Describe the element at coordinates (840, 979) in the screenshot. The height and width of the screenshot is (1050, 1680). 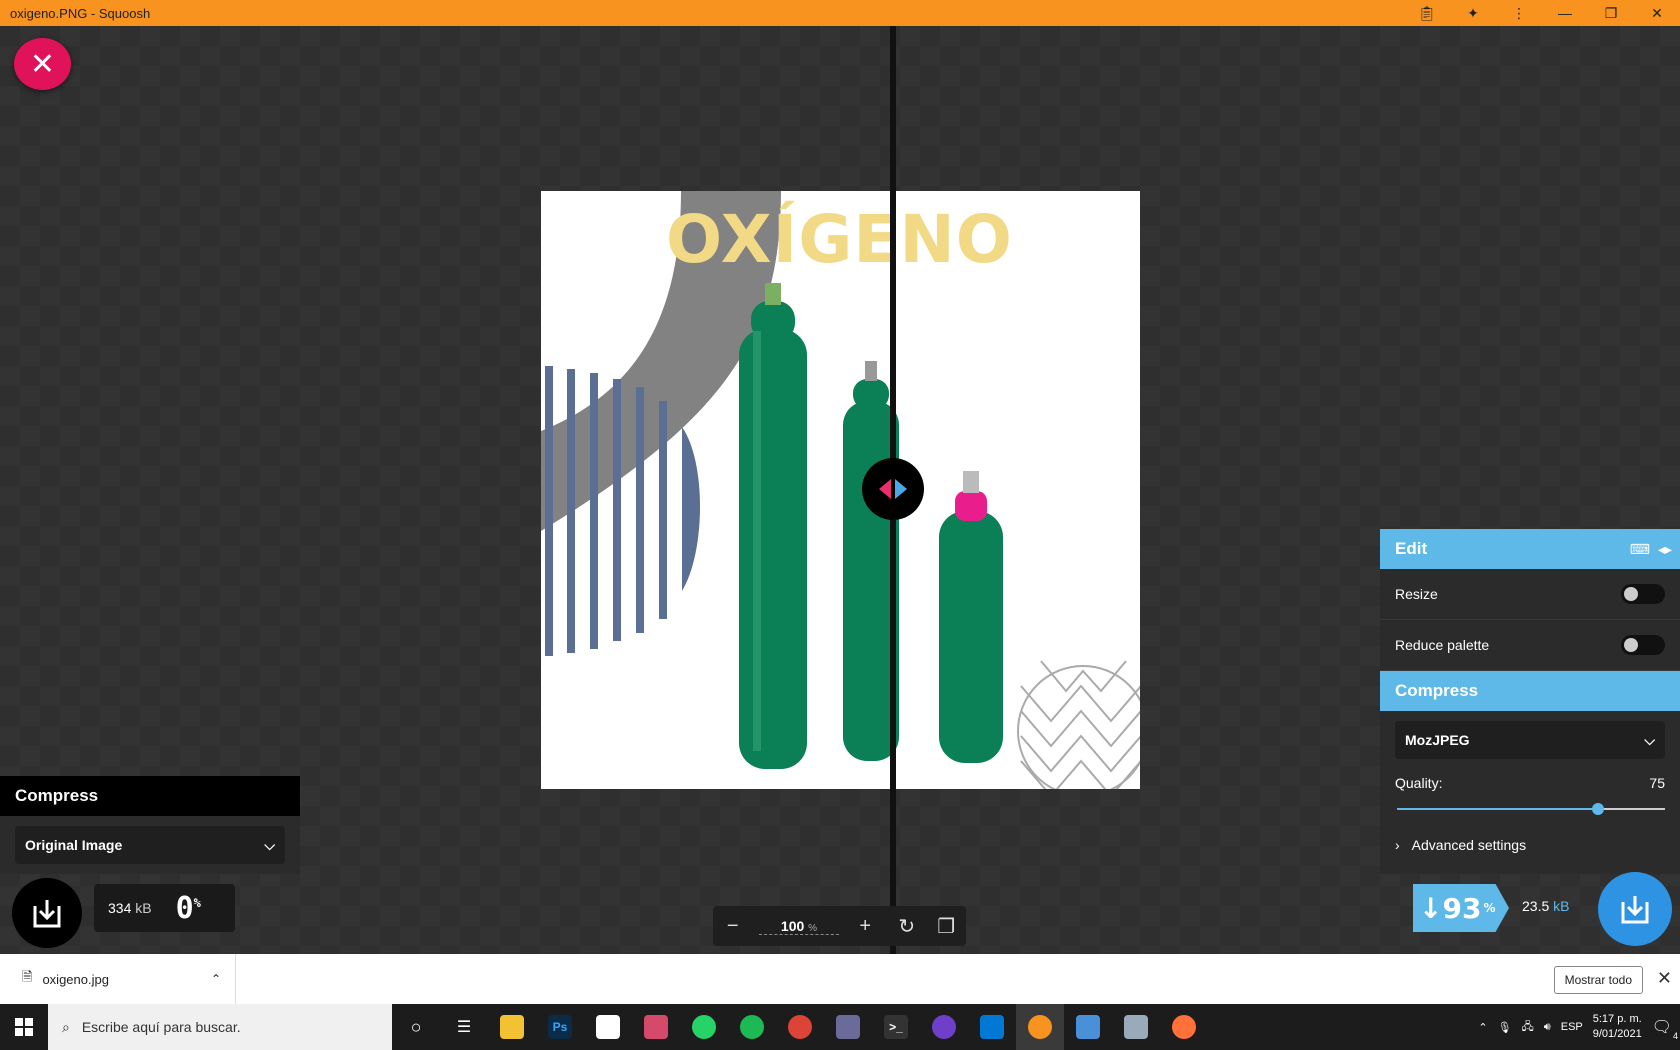
I see `downloads-bar: 🗎 oxigeno.jpg ⌃ Mostrar todo ✕` at that location.